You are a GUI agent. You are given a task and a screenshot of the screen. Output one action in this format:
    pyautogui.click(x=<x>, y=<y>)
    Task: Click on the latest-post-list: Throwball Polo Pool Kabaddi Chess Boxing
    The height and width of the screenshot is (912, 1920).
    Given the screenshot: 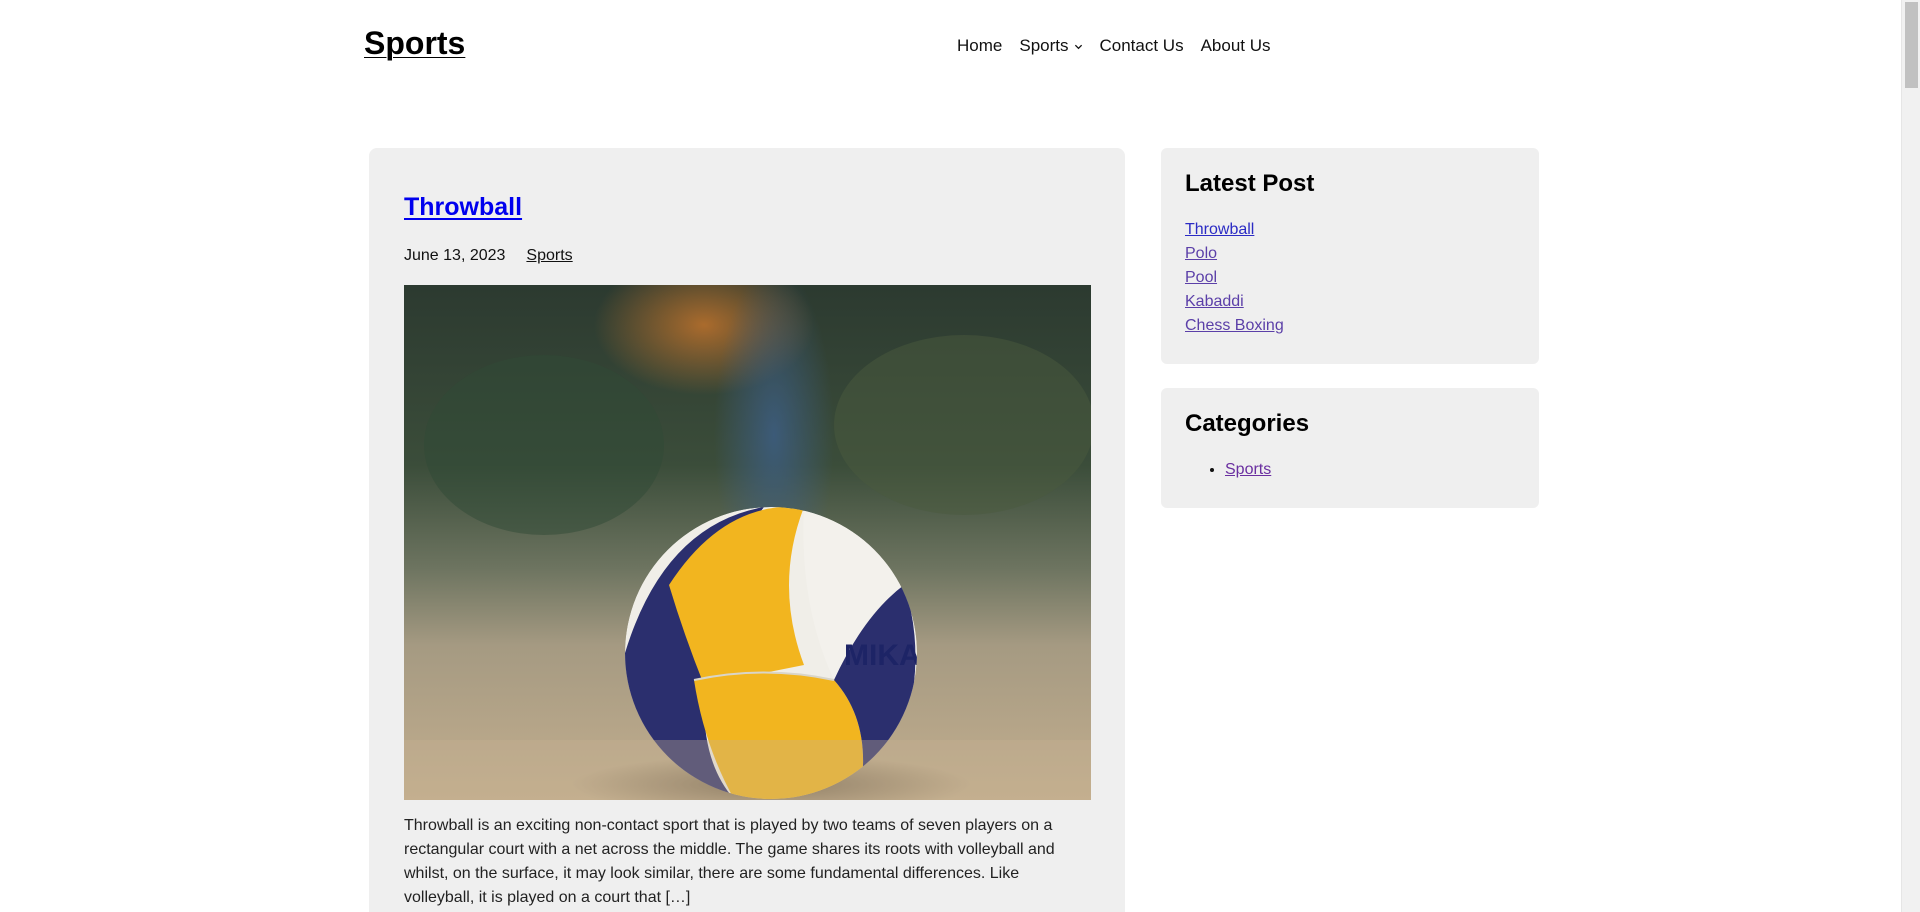 What is the action you would take?
    pyautogui.click(x=1350, y=278)
    